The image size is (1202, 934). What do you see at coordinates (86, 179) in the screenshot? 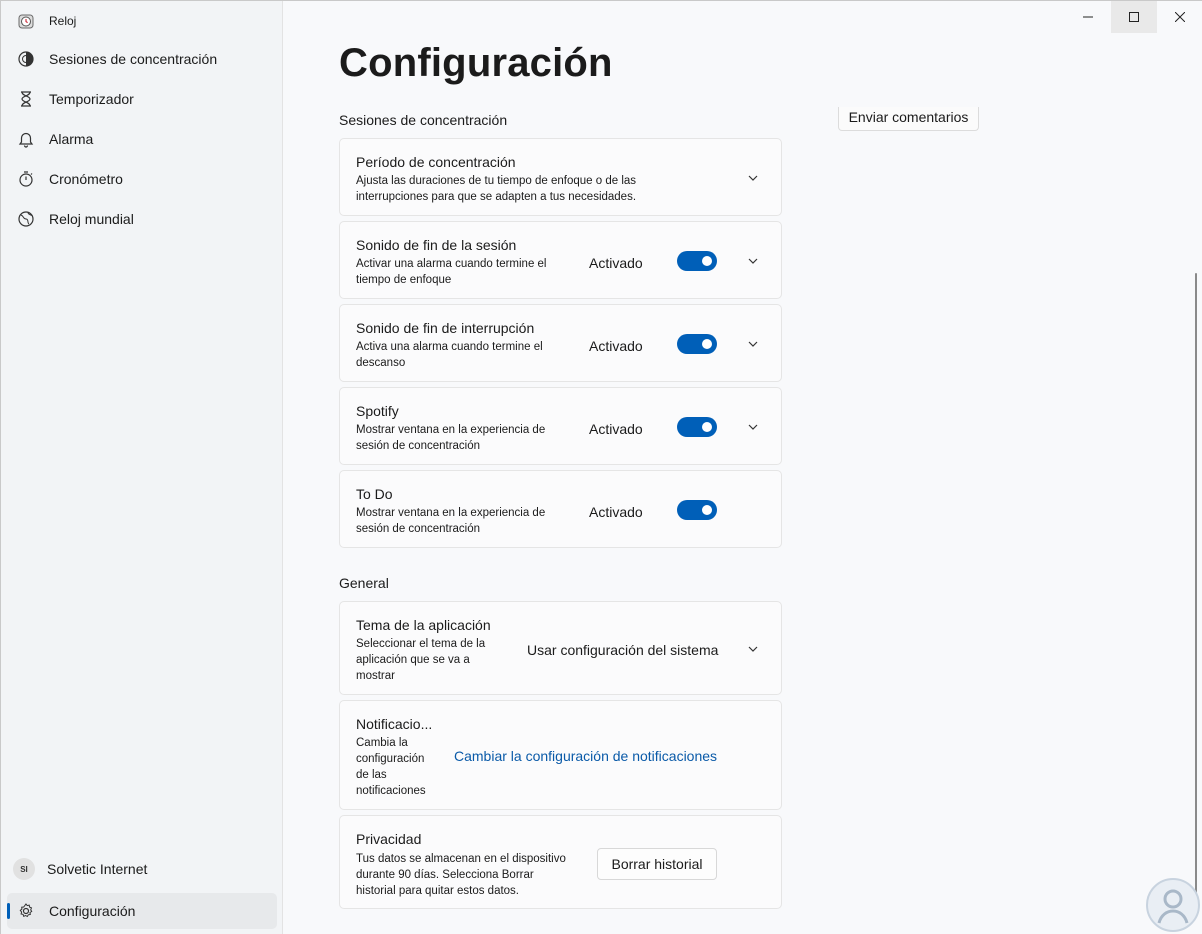
I see `sidebar-item-label: Cronómetro` at bounding box center [86, 179].